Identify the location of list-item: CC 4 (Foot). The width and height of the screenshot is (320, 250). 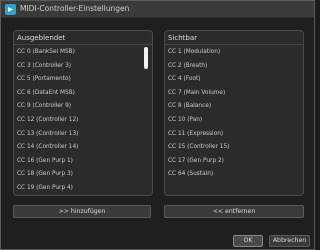
(184, 82).